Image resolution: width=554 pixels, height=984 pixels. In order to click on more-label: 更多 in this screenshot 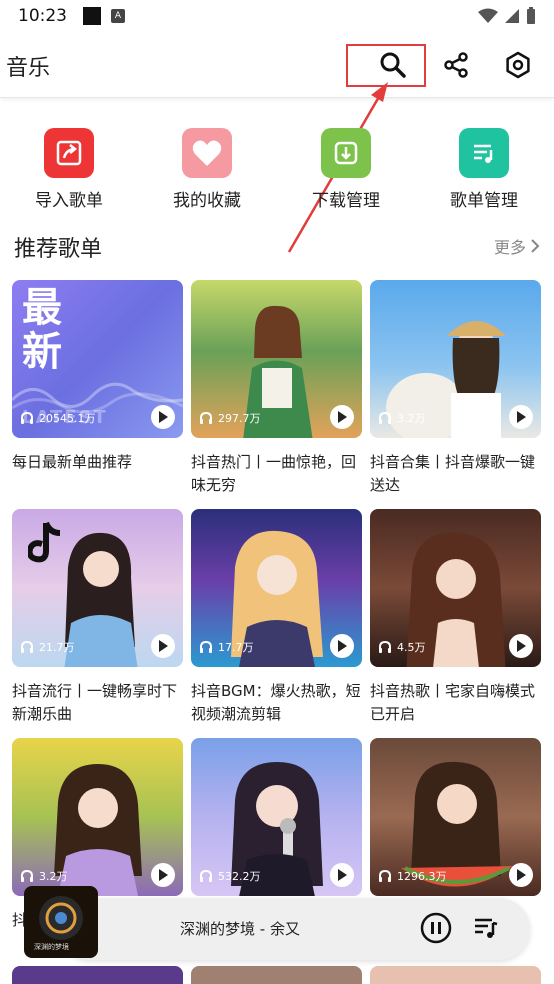, I will do `click(509, 247)`.